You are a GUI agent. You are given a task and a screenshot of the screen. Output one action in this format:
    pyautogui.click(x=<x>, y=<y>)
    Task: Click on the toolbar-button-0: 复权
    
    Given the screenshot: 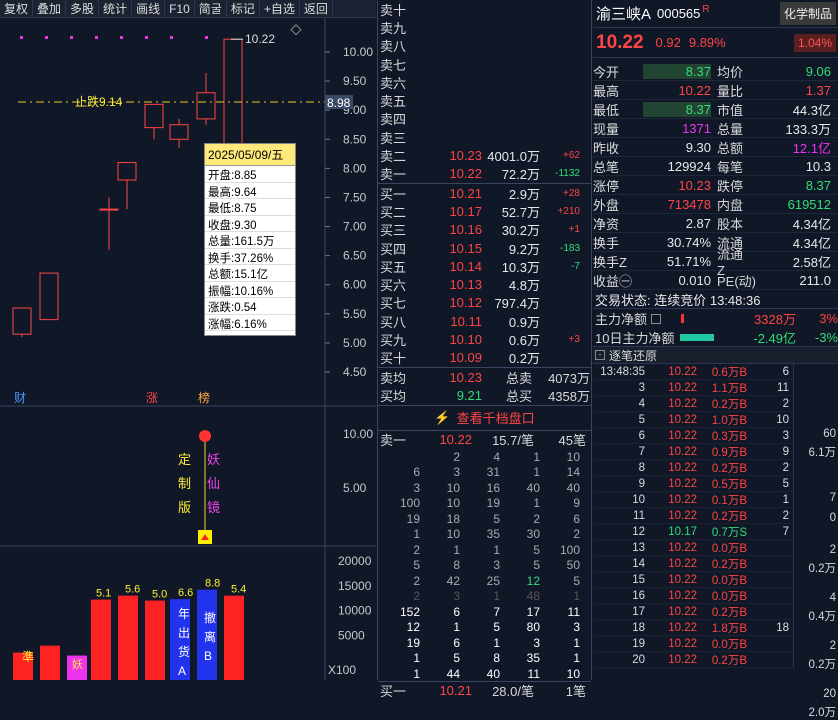 What is the action you would take?
    pyautogui.click(x=17, y=8)
    